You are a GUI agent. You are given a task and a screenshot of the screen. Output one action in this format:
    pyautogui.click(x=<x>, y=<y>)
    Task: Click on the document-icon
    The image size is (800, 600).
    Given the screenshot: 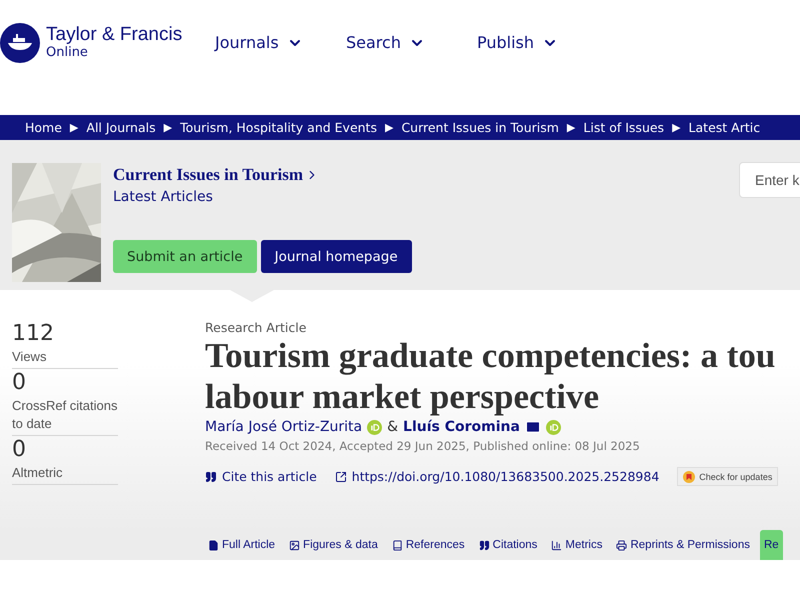 What is the action you would take?
    pyautogui.click(x=213, y=545)
    